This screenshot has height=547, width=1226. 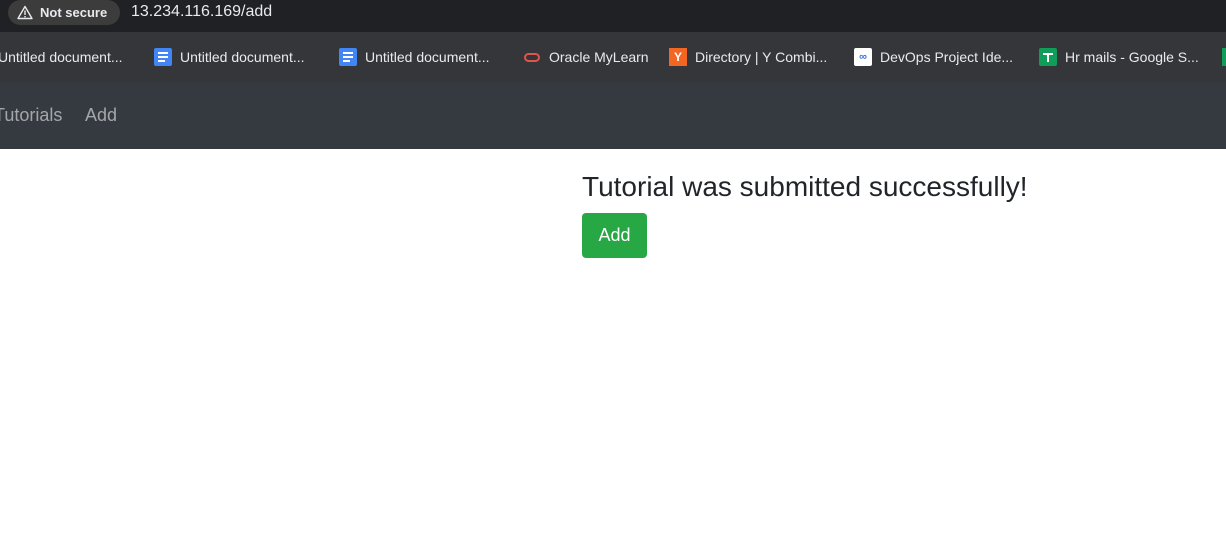 What do you see at coordinates (31, 115) in the screenshot?
I see `nav-link-tutorials: Tutorials` at bounding box center [31, 115].